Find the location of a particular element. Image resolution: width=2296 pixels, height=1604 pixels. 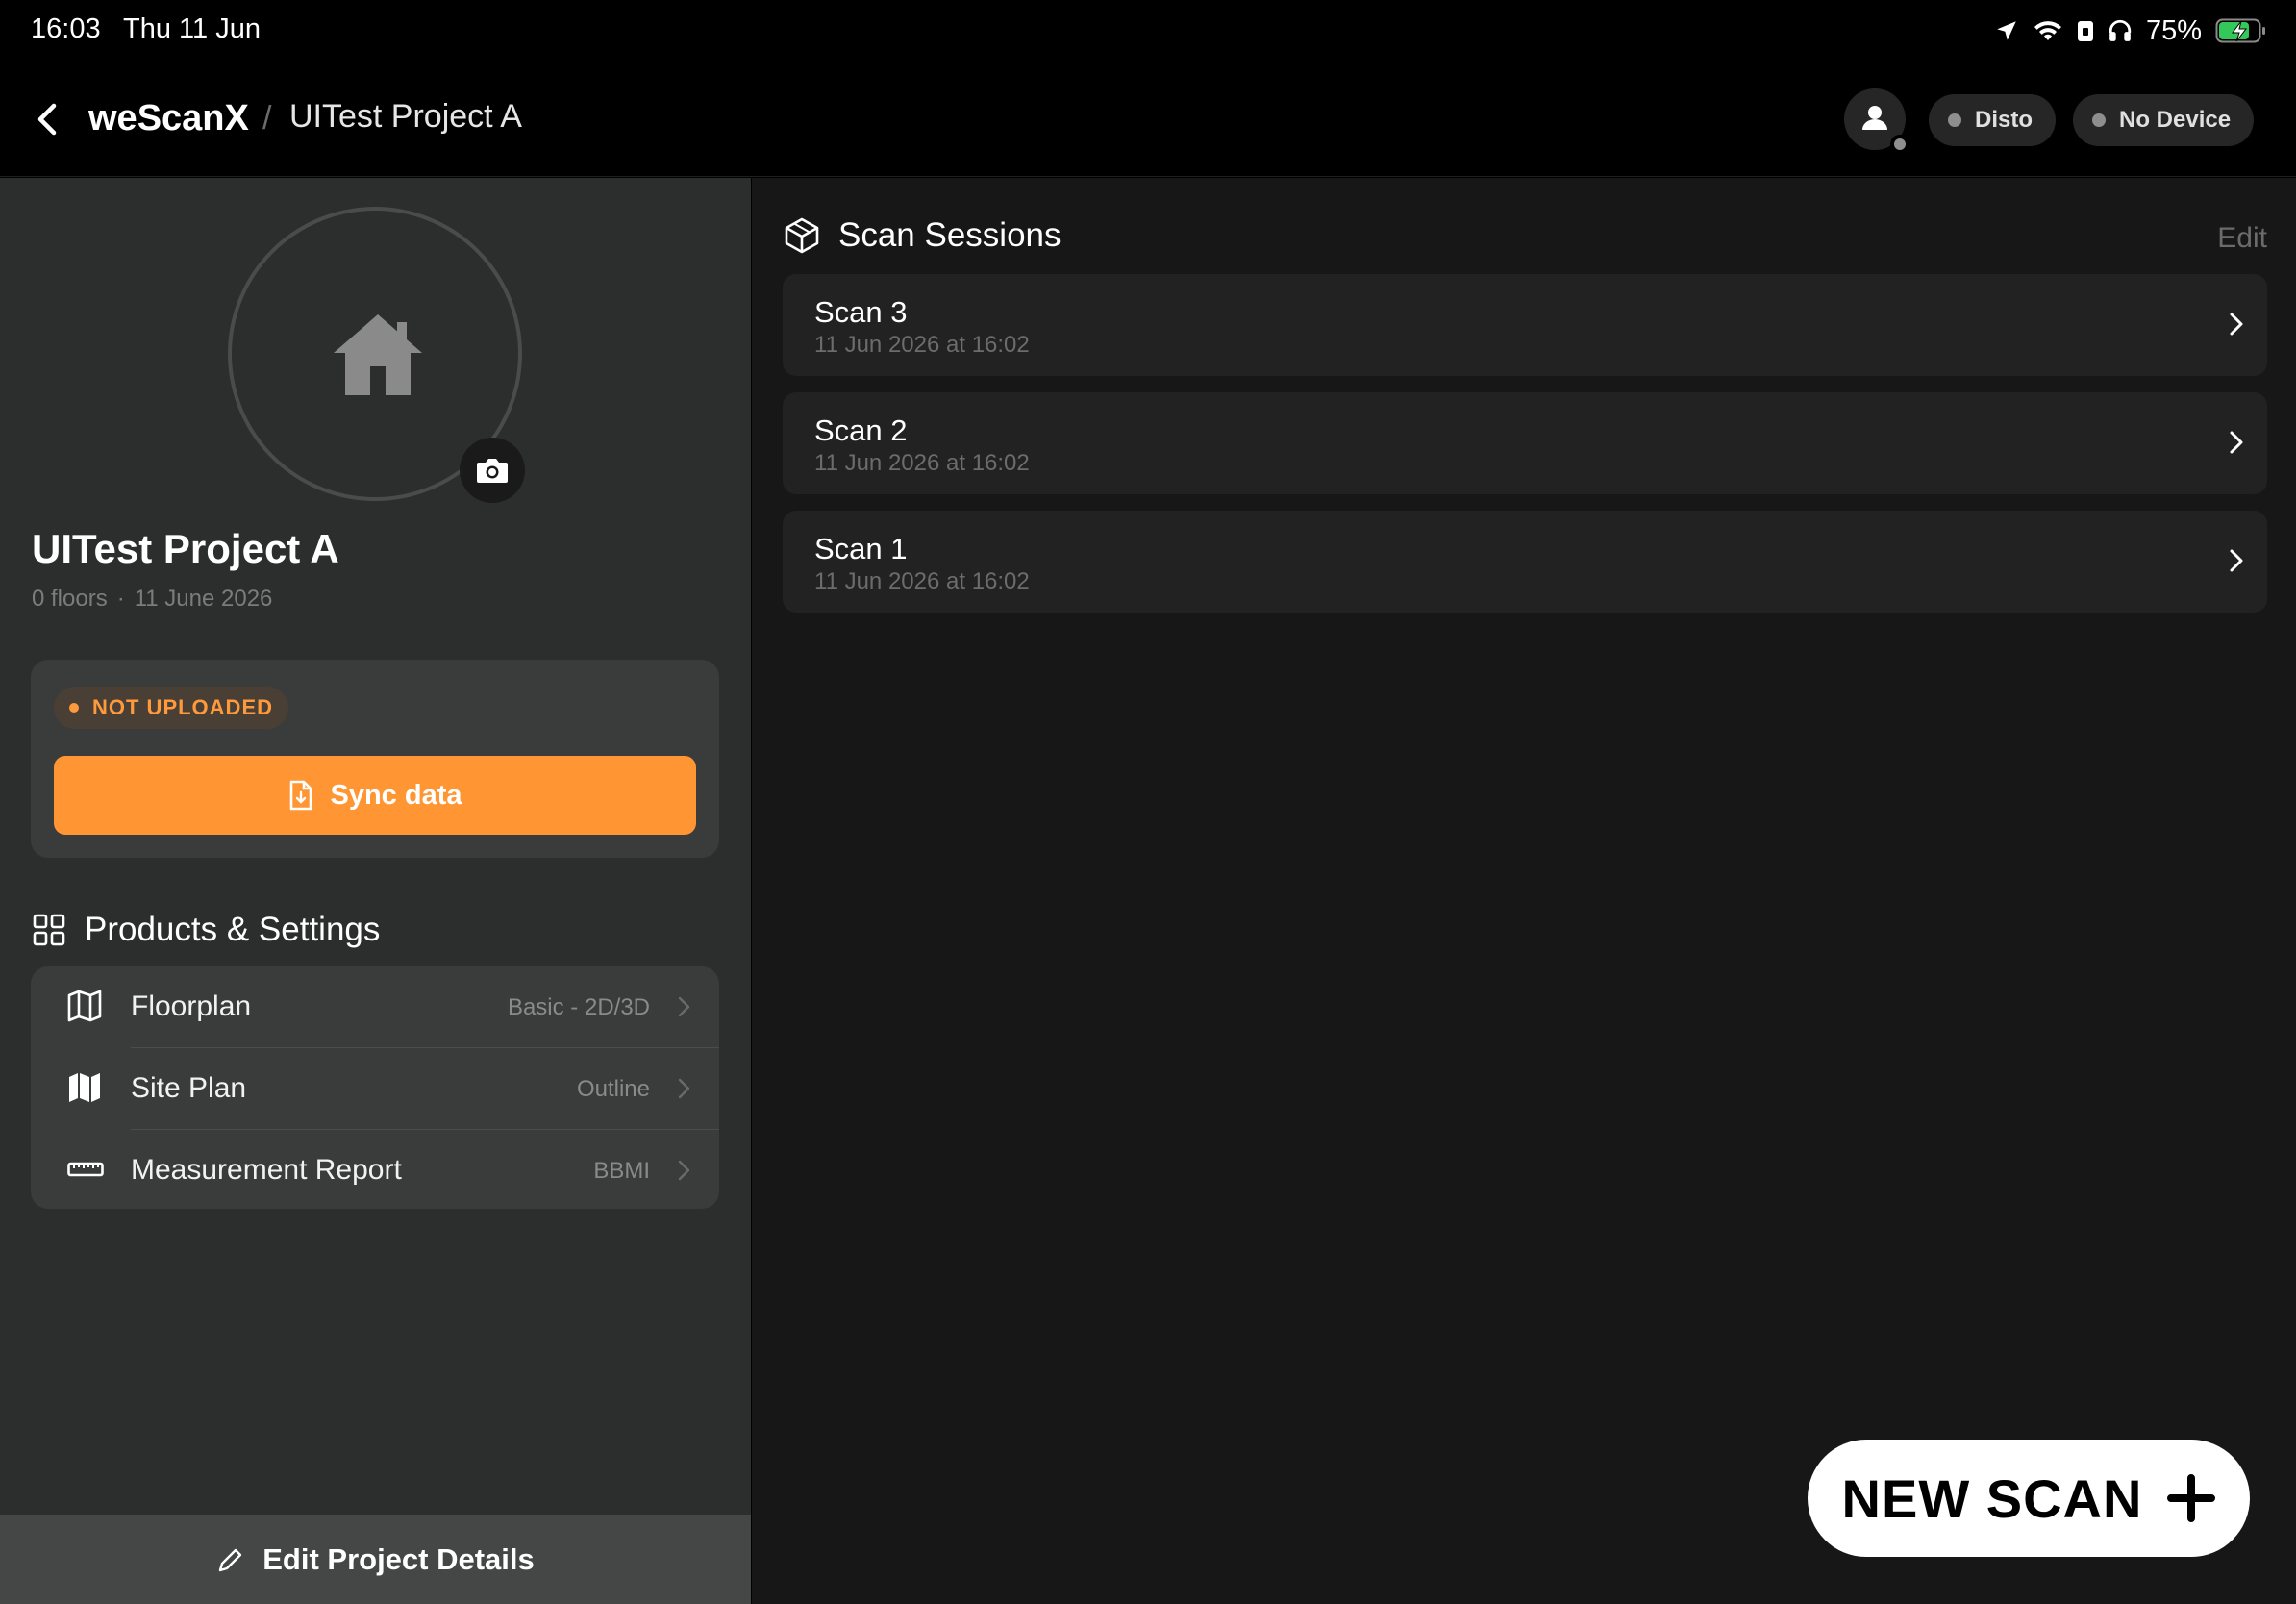

settings-item-measurement-report: Measurement Report BBMI is located at coordinates (375, 1169).